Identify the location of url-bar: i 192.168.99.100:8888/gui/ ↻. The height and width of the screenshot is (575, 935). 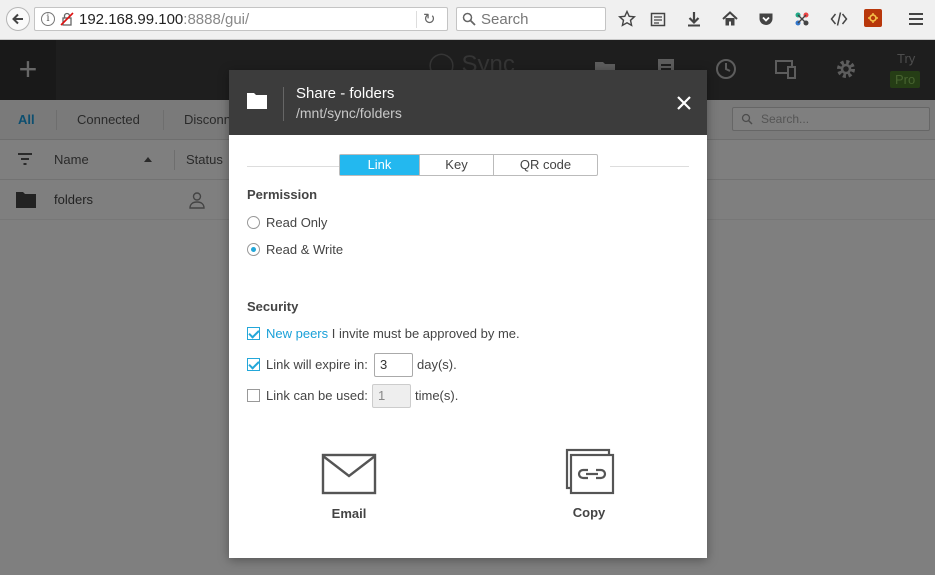
(241, 19).